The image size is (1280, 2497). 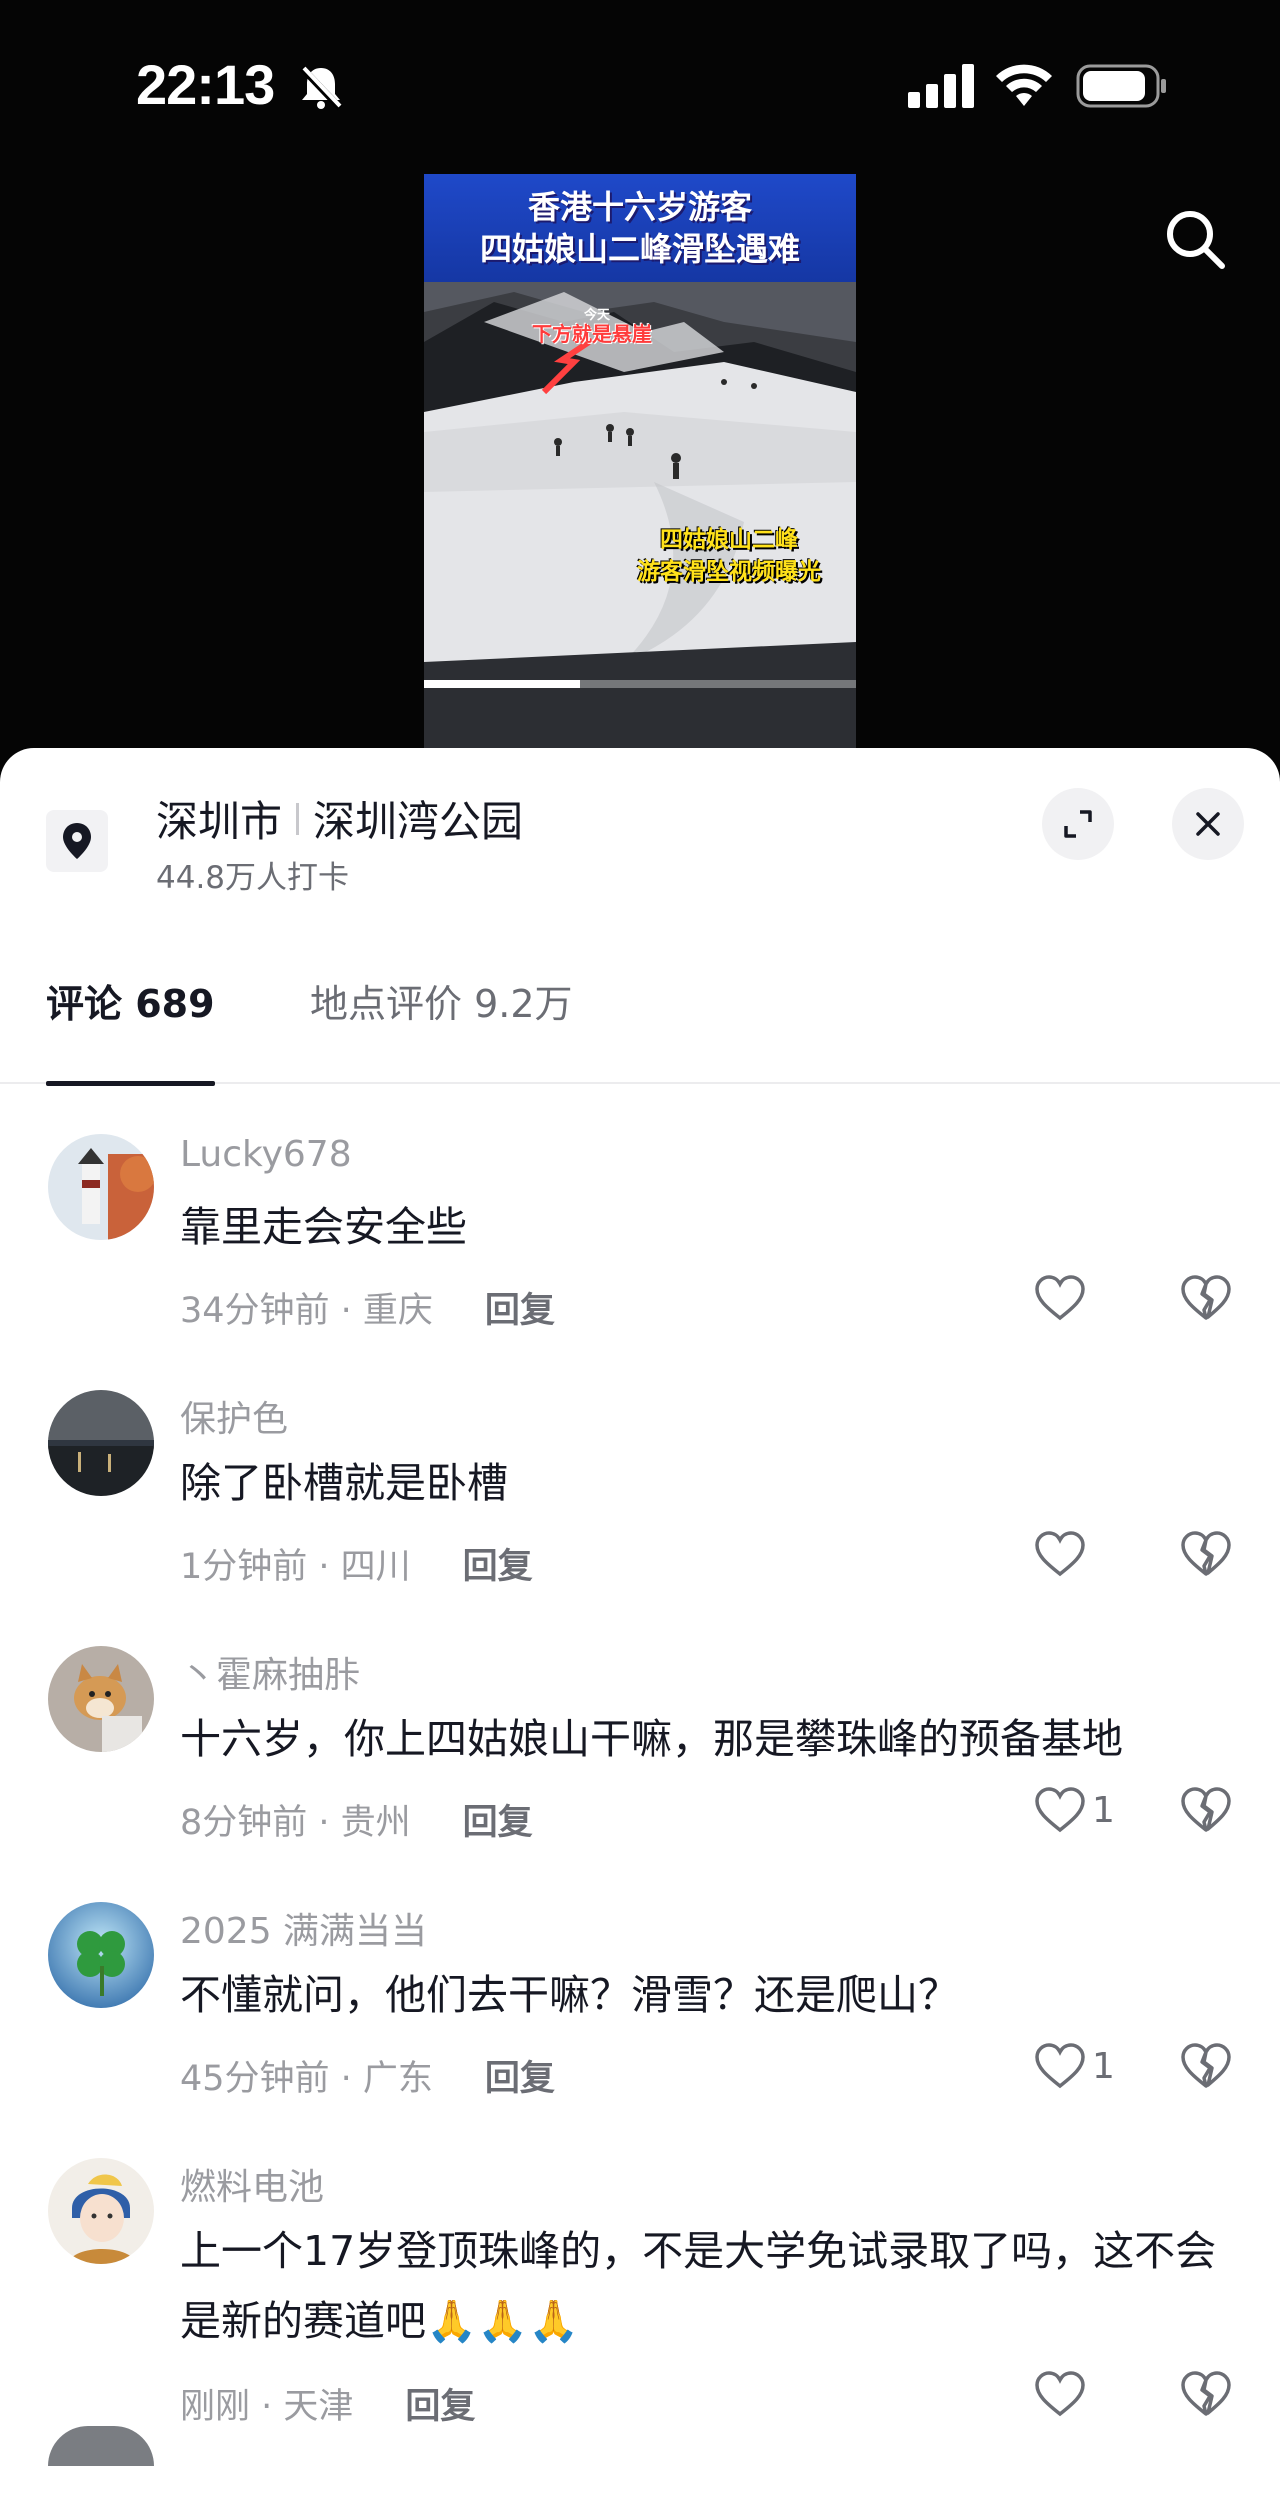 I want to click on location-city: 深圳市, so click(x=219, y=821).